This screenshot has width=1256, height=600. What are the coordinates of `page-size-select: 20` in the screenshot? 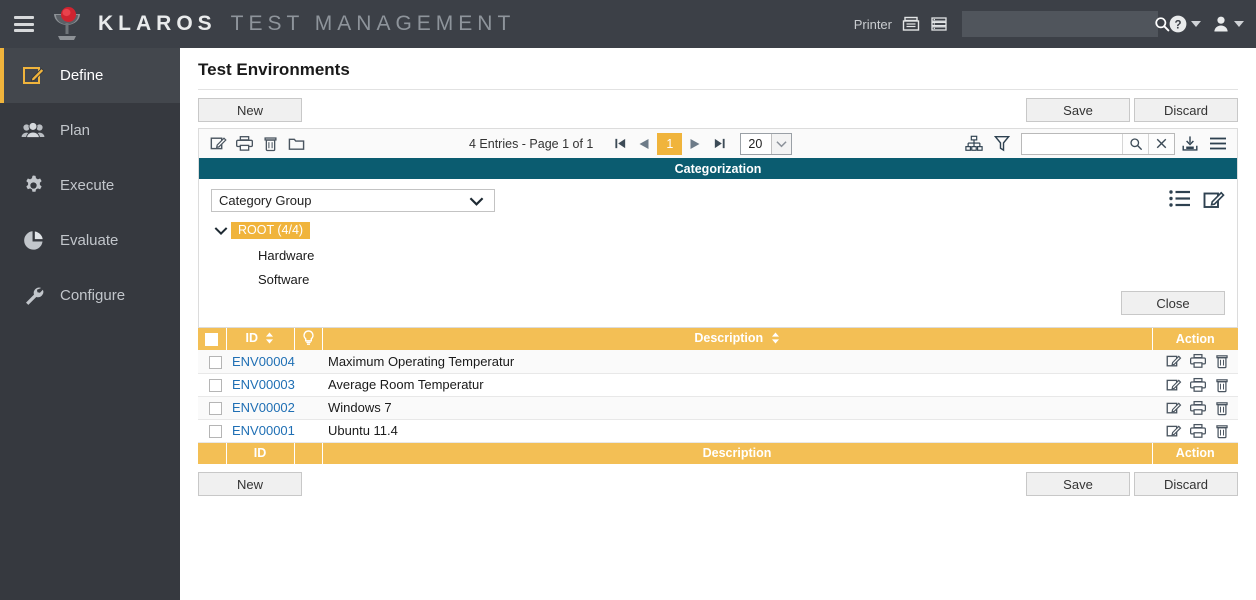 It's located at (766, 143).